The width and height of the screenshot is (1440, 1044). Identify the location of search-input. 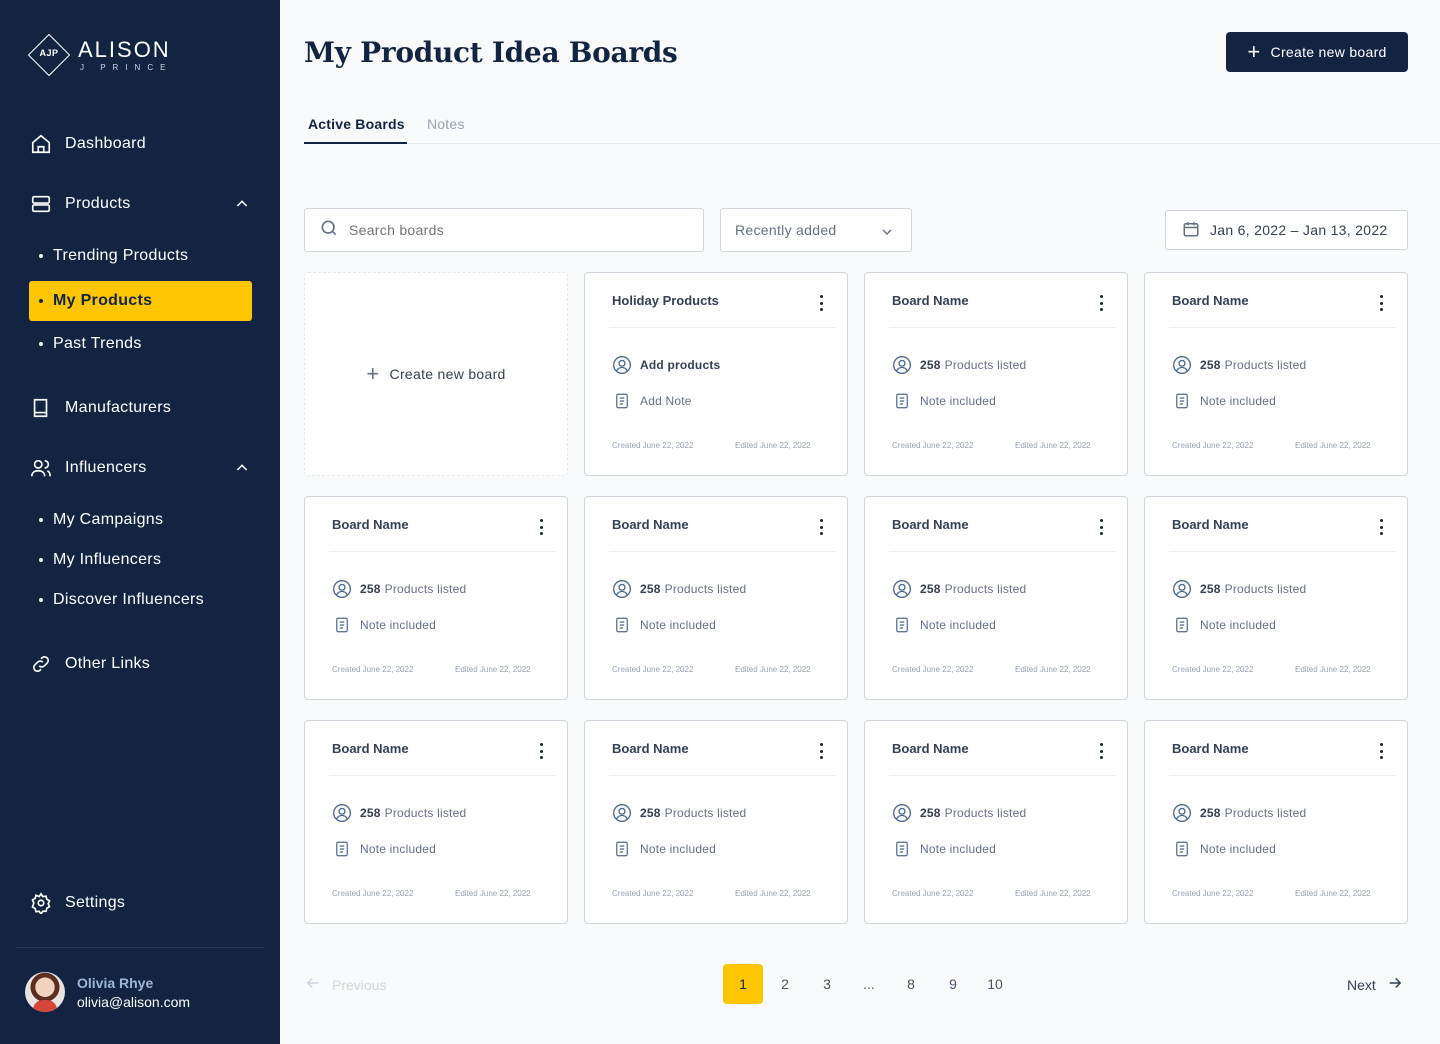
(519, 230).